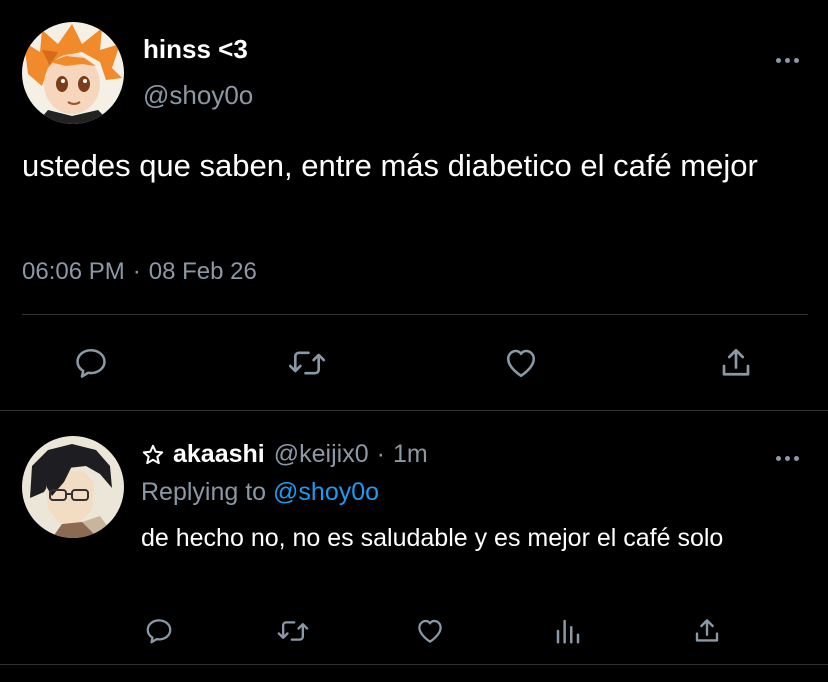  I want to click on tweet-timestamp: 06:06 PM · 08 Feb 26, so click(139, 272).